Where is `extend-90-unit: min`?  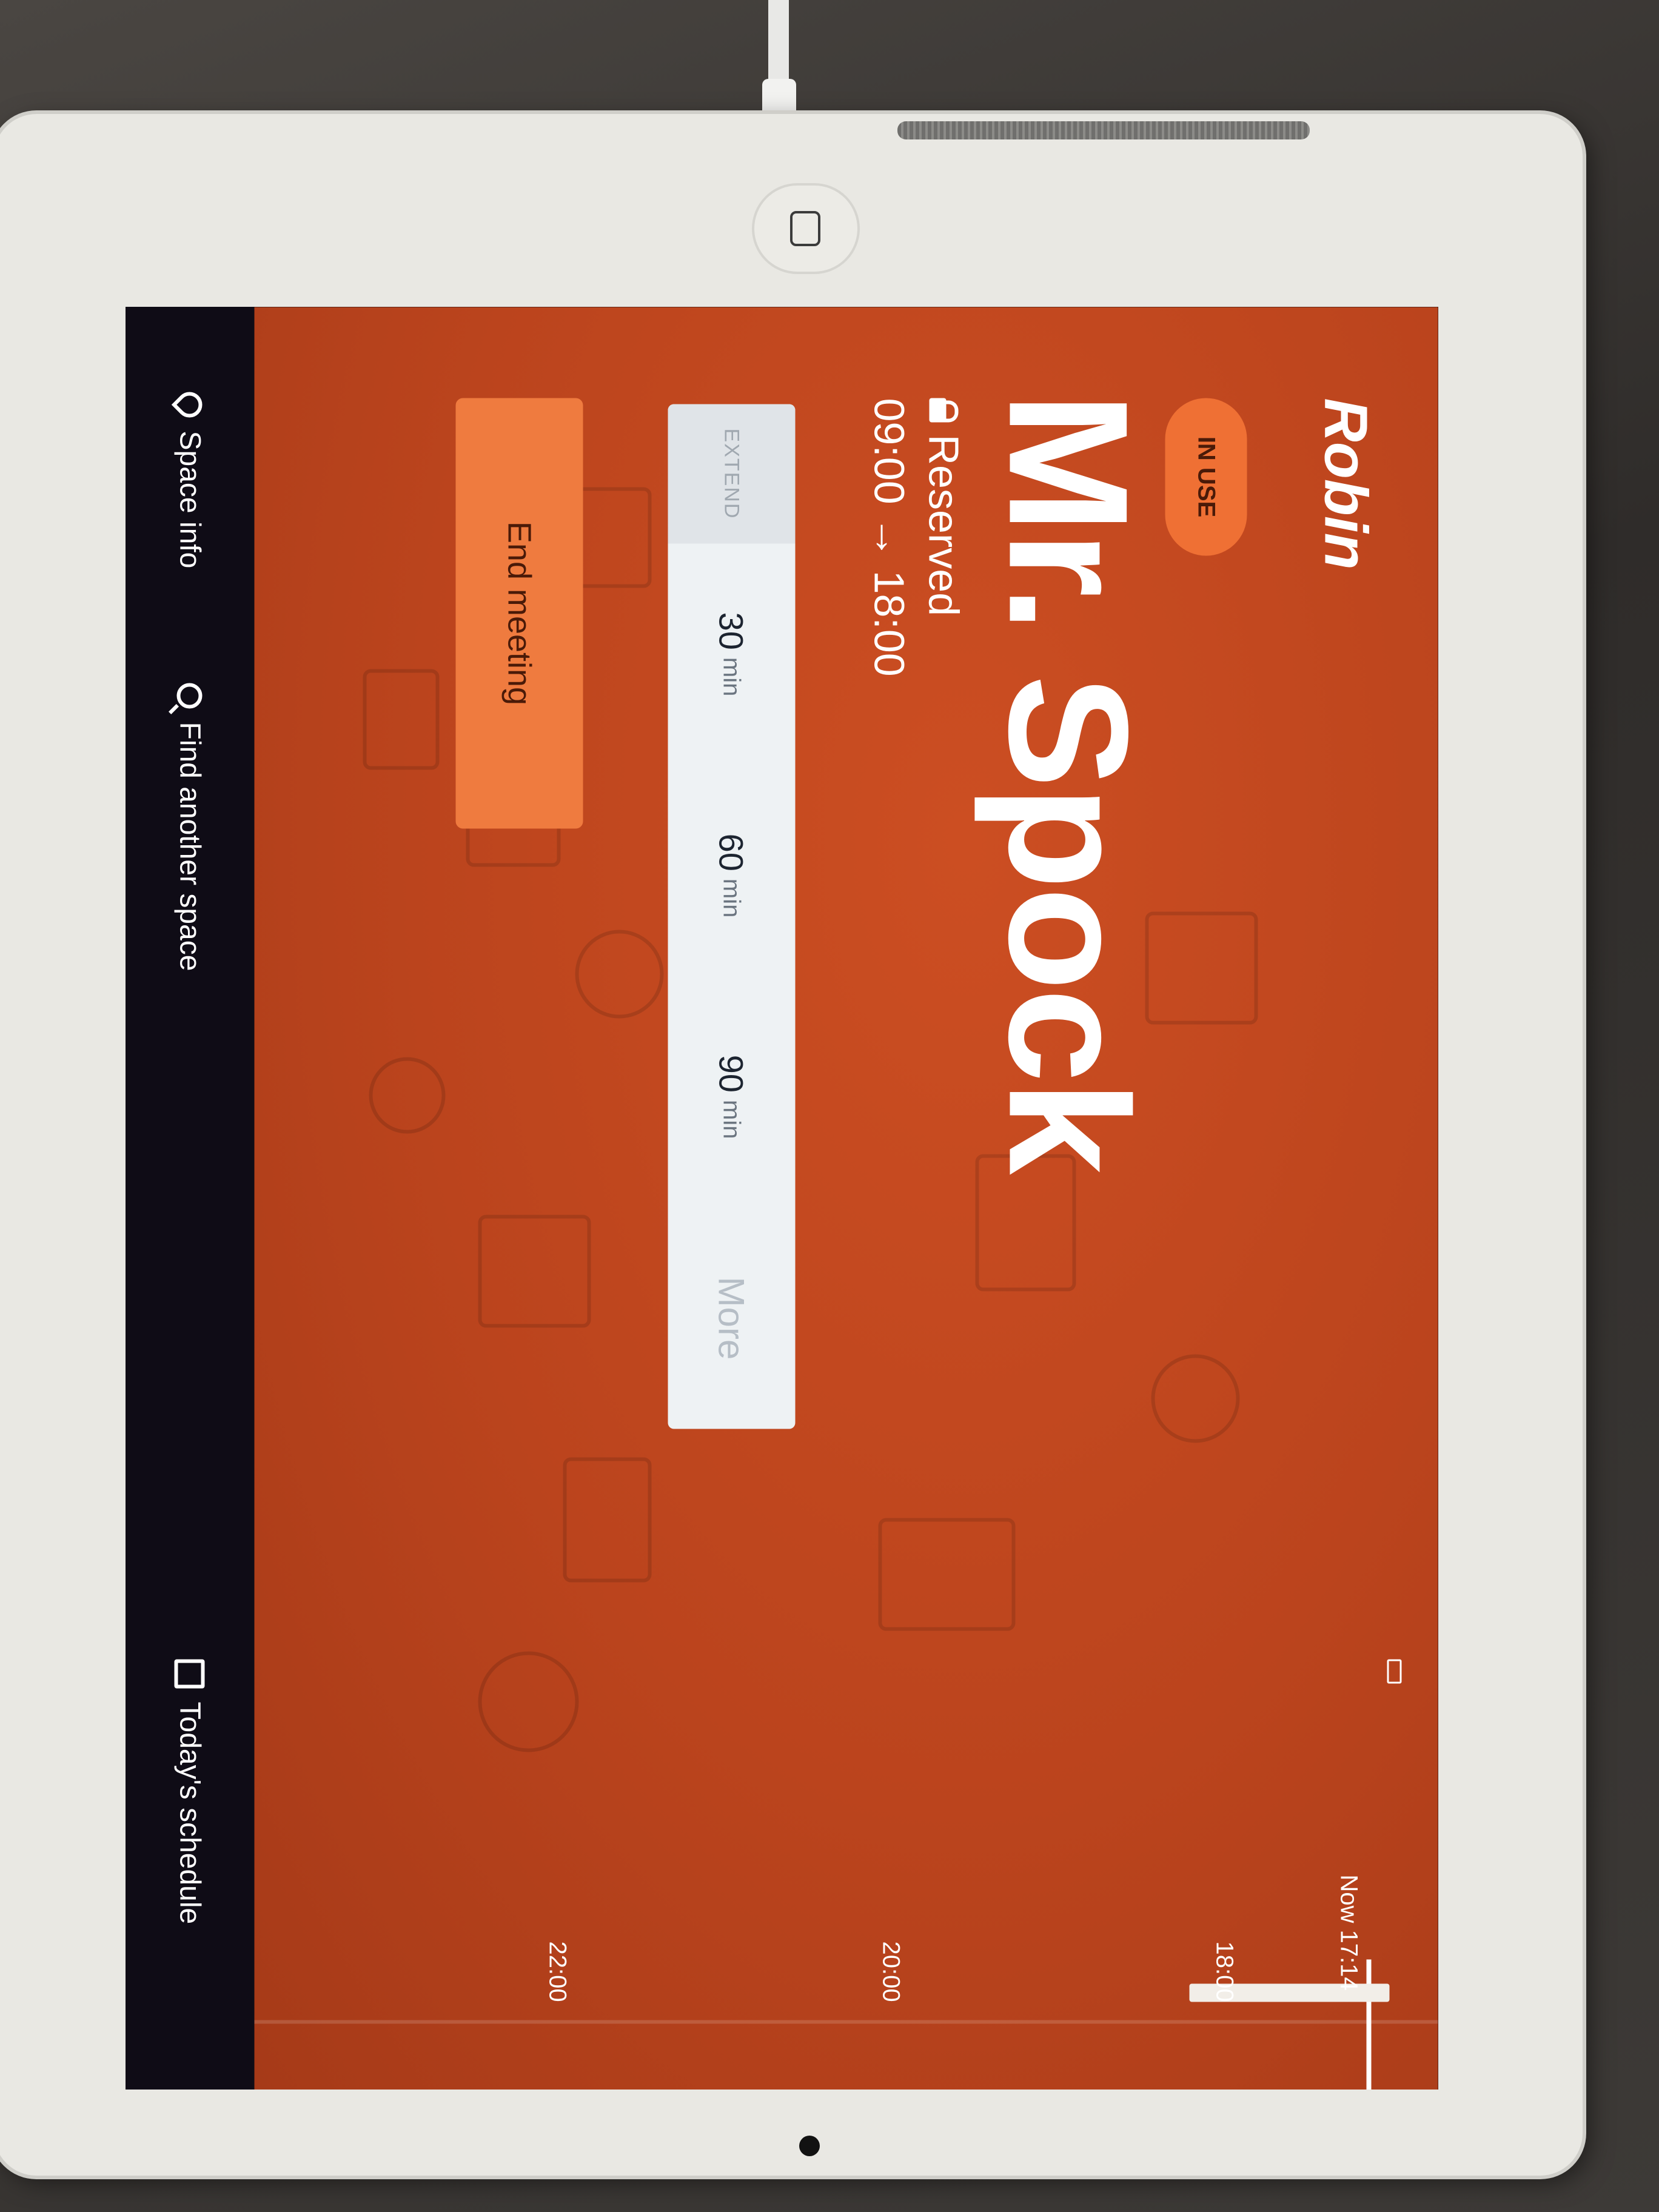 extend-90-unit: min is located at coordinates (732, 1119).